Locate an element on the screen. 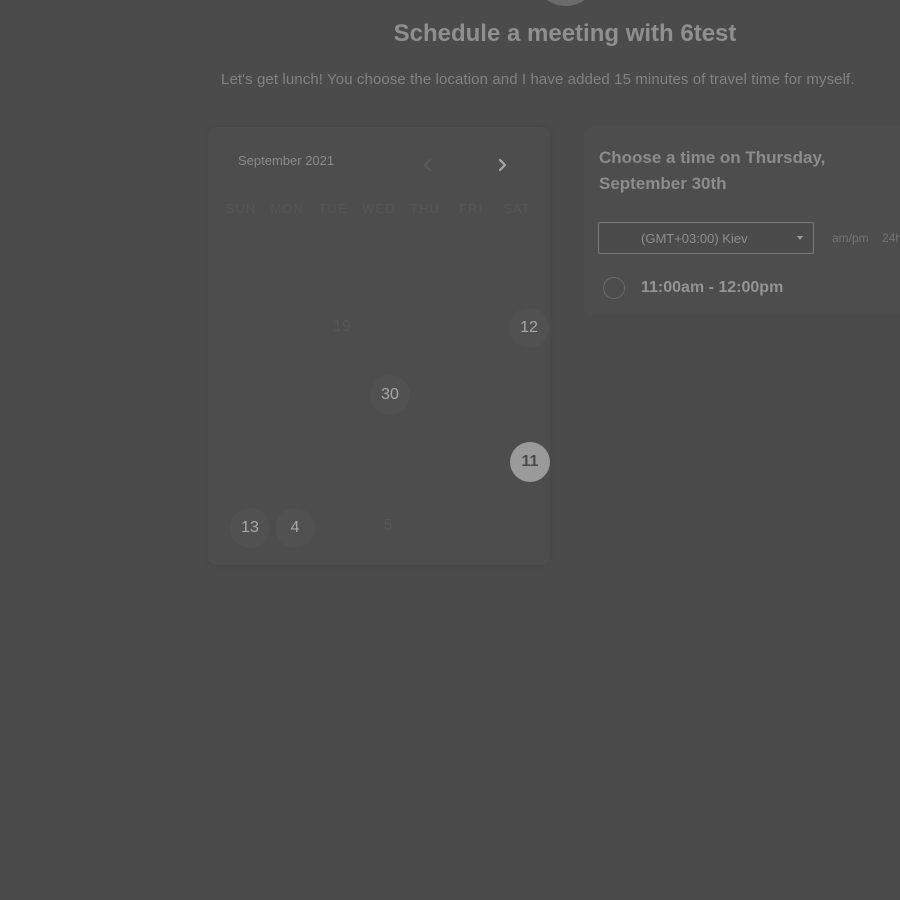  weekday-sat: SAT is located at coordinates (517, 208).